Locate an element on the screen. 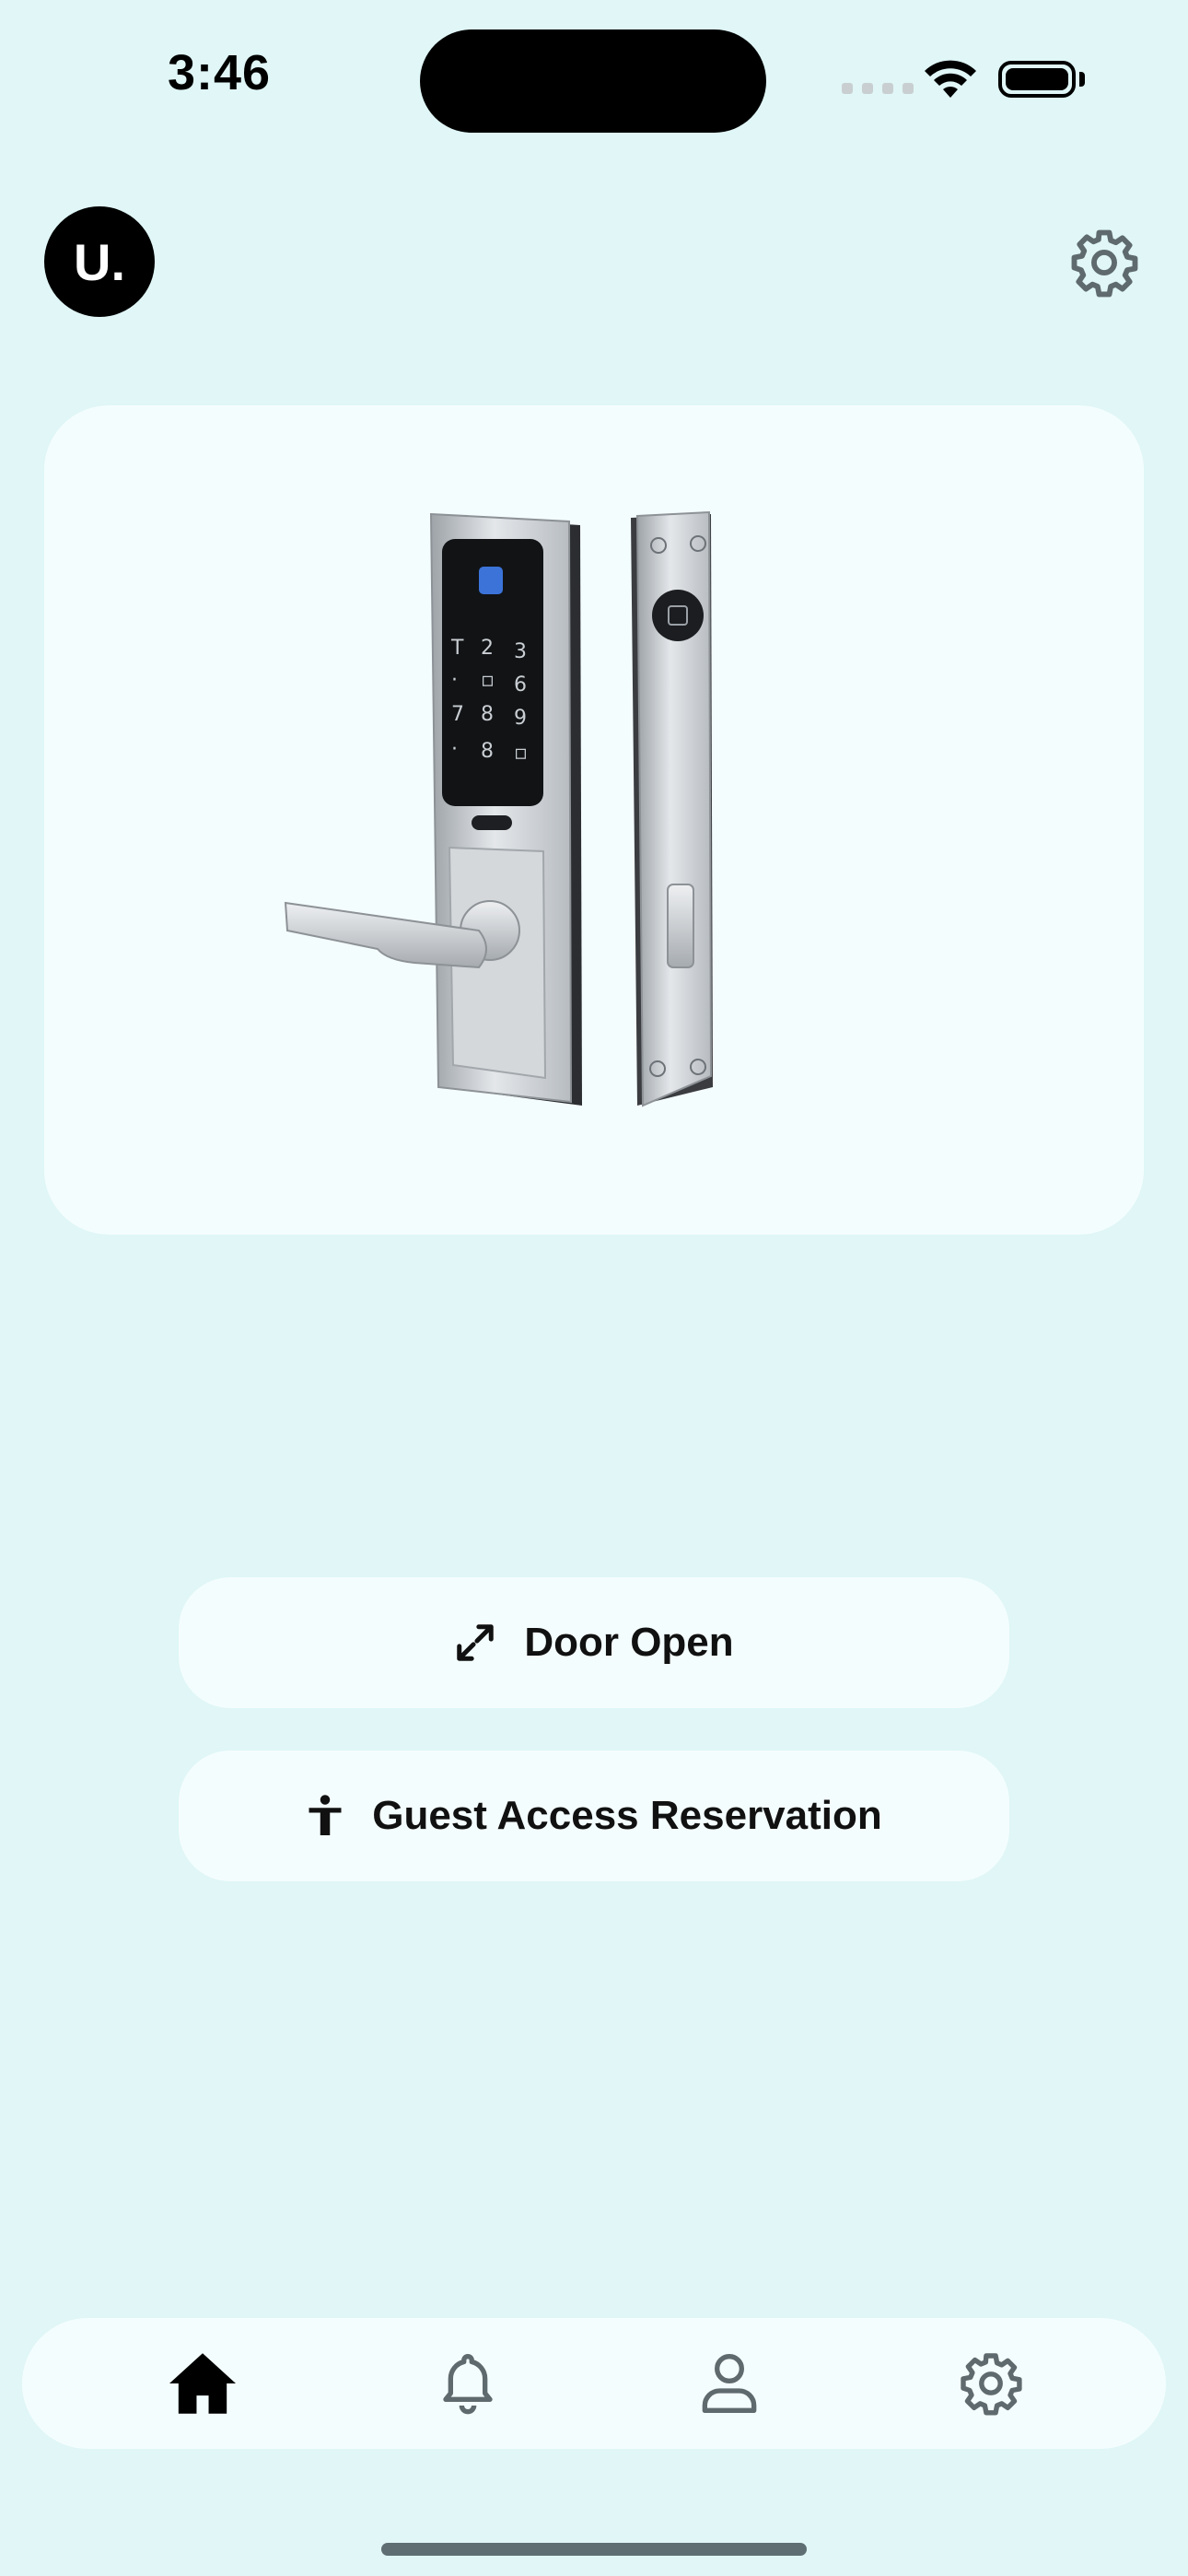 This screenshot has width=1188, height=2576. bell-icon is located at coordinates (468, 2384).